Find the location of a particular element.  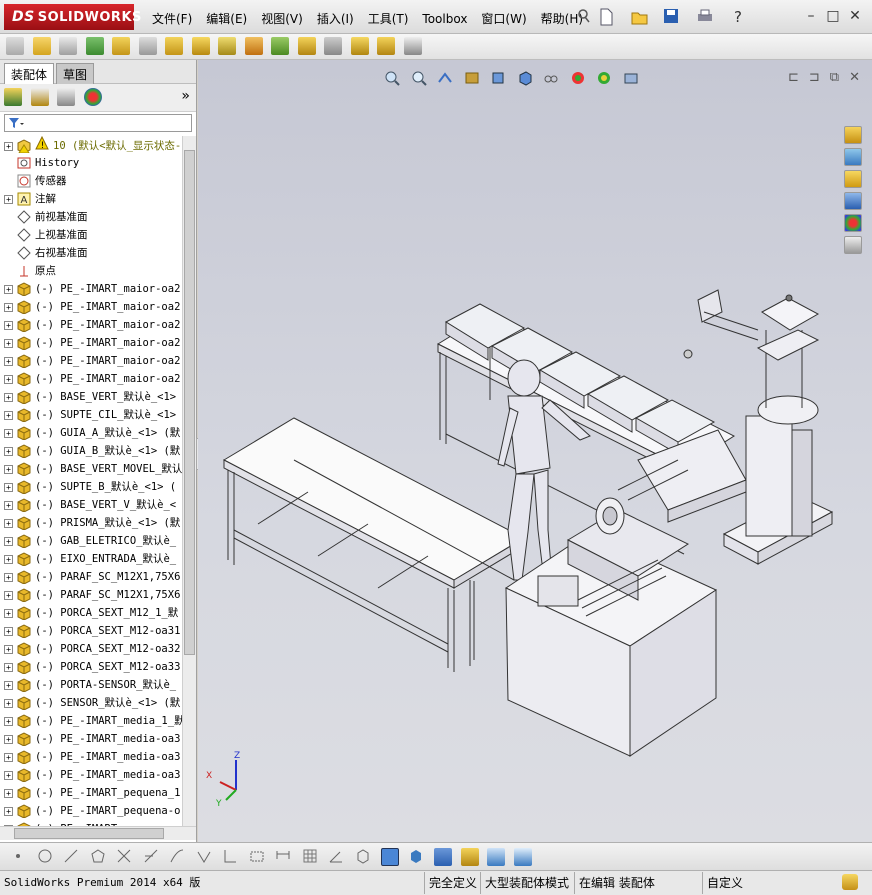

tree-item: + (-) PORTA-SENSOR_默认è_ is located at coordinates (91, 685).